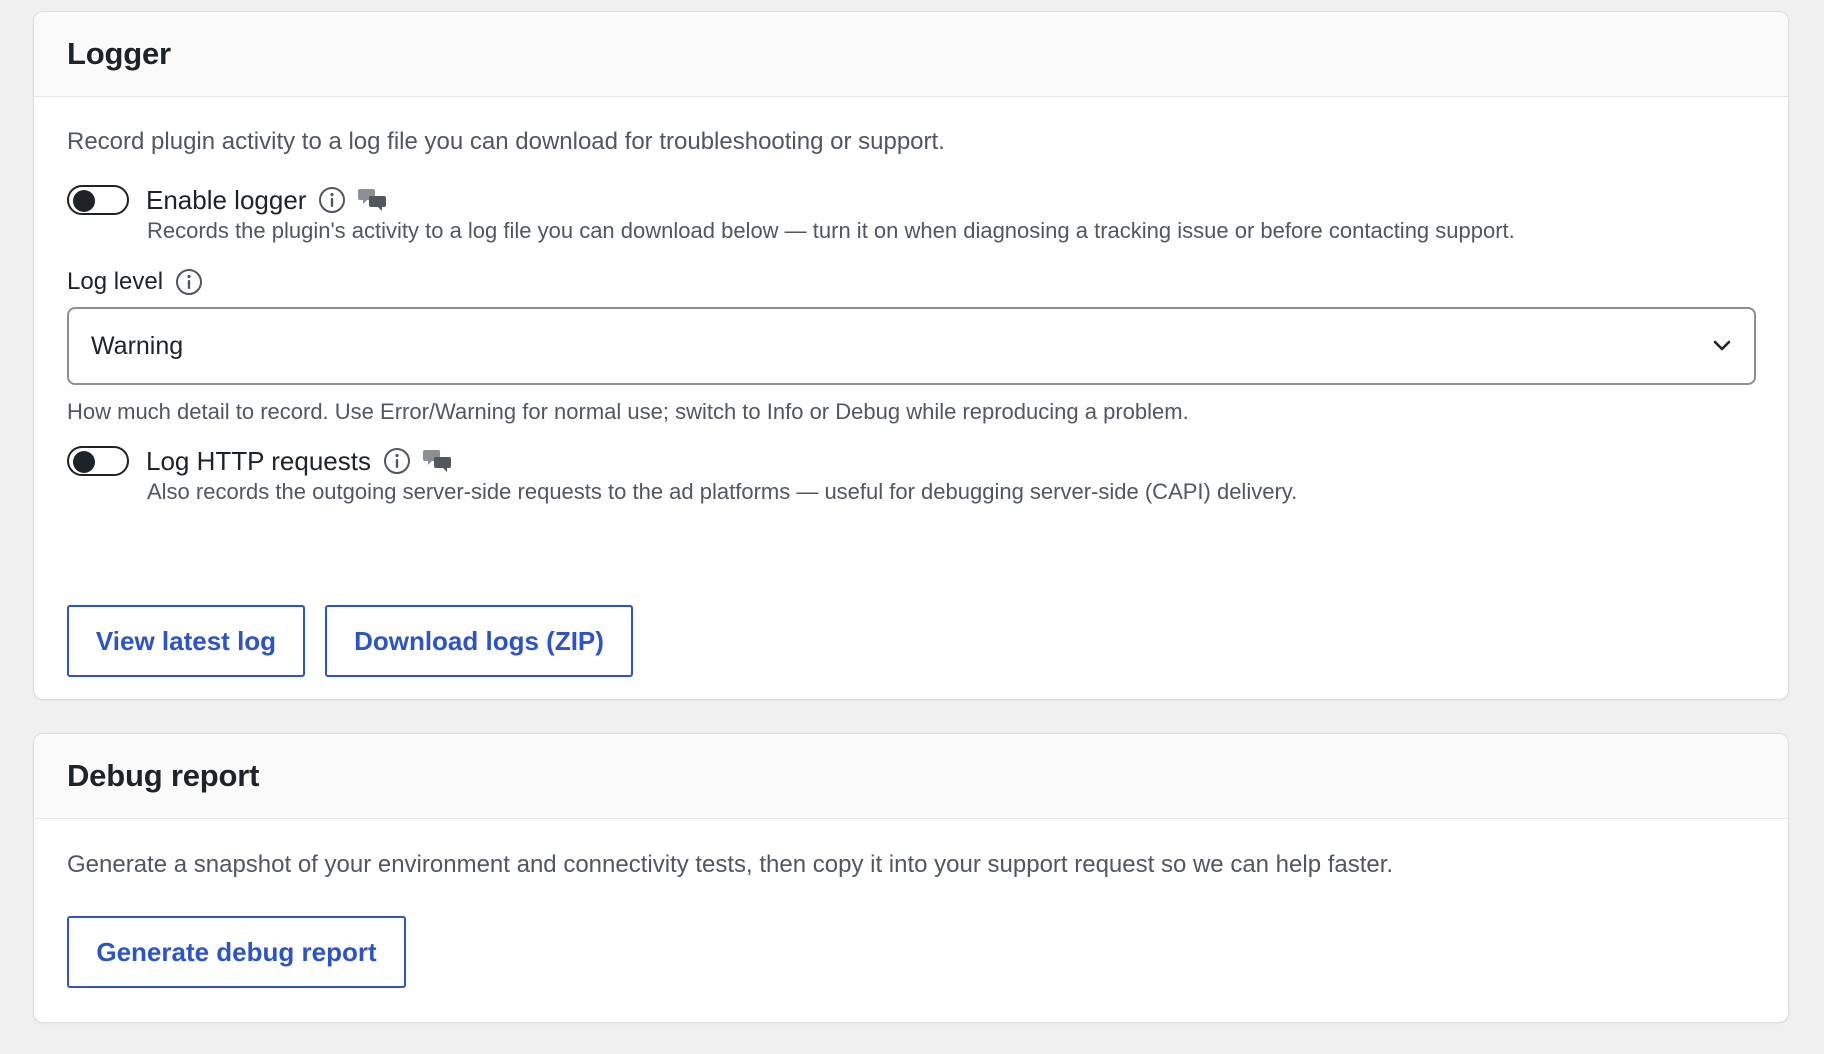 Image resolution: width=1824 pixels, height=1054 pixels. What do you see at coordinates (115, 281) in the screenshot?
I see `log-level-label: Log level` at bounding box center [115, 281].